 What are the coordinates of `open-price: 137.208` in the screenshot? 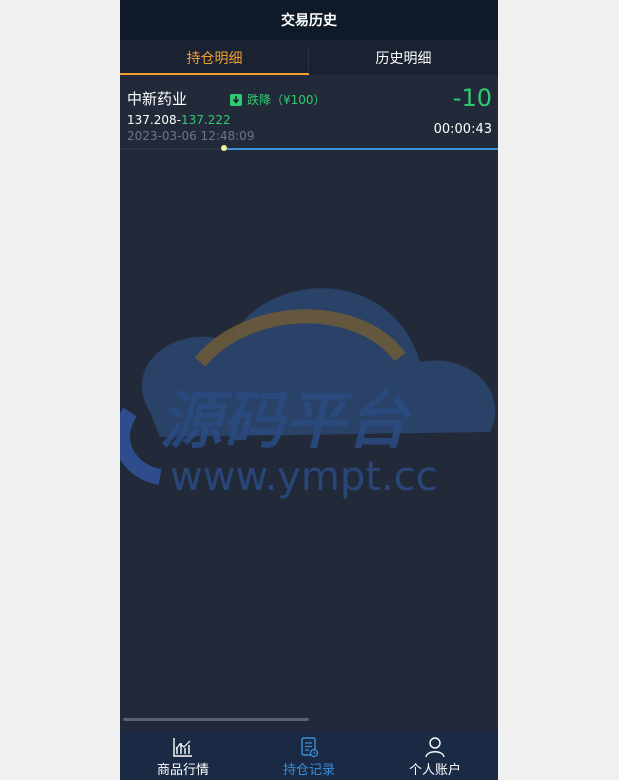 It's located at (152, 120).